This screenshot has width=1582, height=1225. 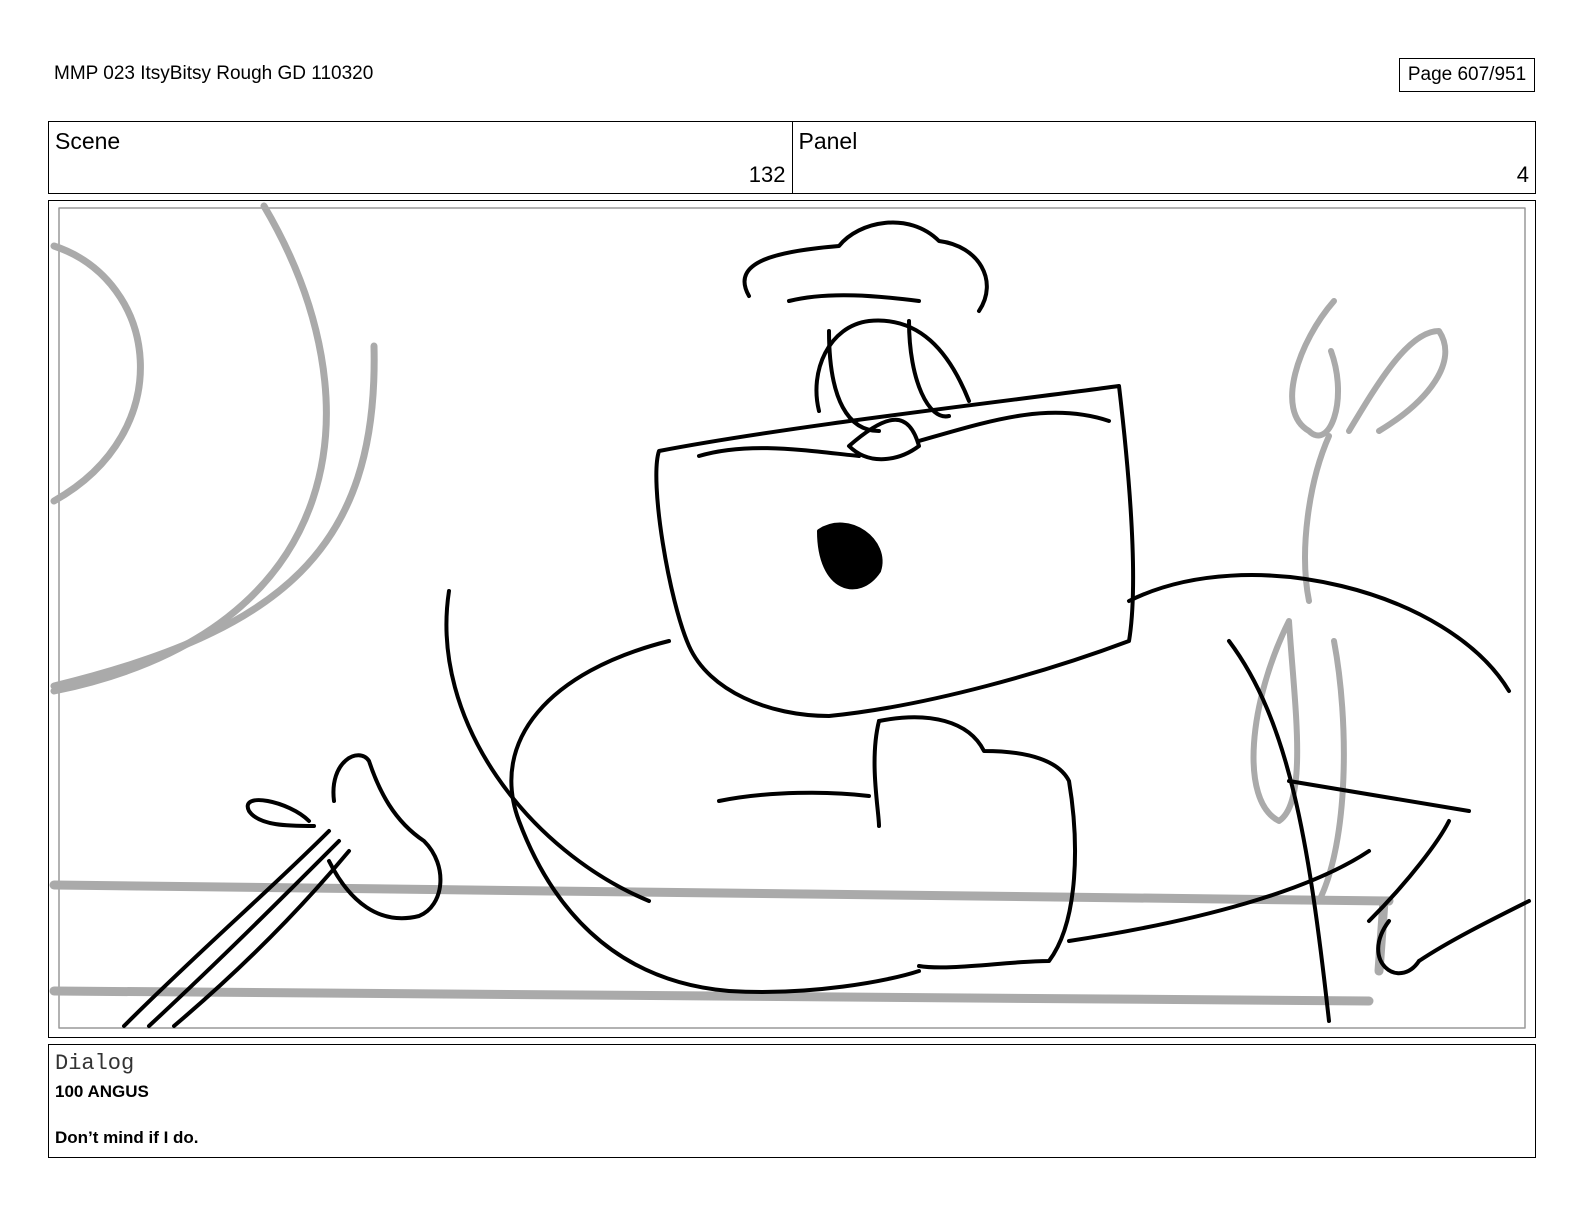 I want to click on scene-cell: Scene 132, so click(x=420, y=157).